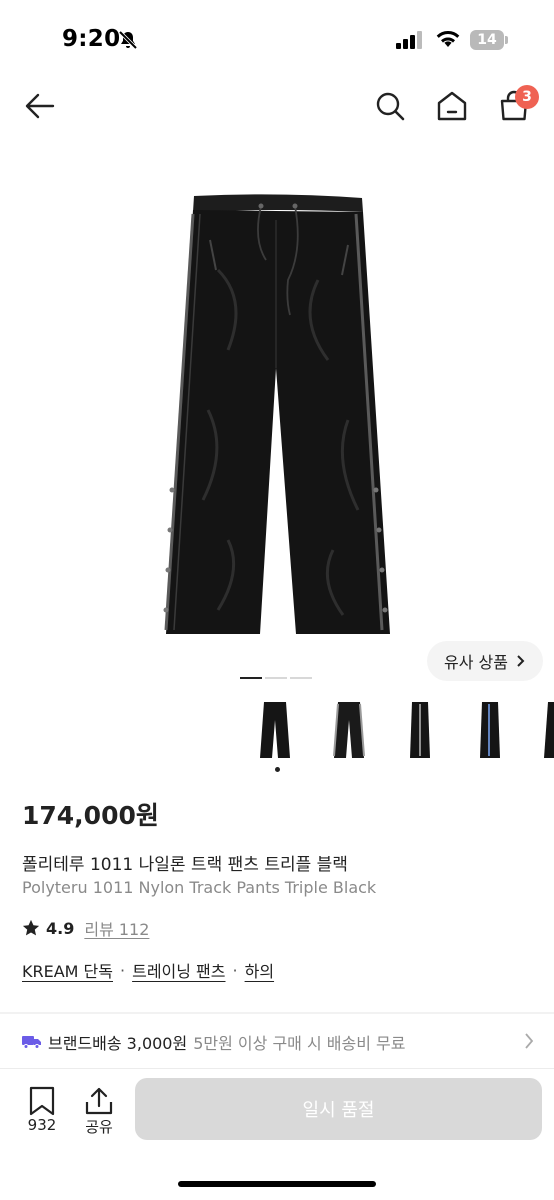  I want to click on star-icon, so click(31, 927).